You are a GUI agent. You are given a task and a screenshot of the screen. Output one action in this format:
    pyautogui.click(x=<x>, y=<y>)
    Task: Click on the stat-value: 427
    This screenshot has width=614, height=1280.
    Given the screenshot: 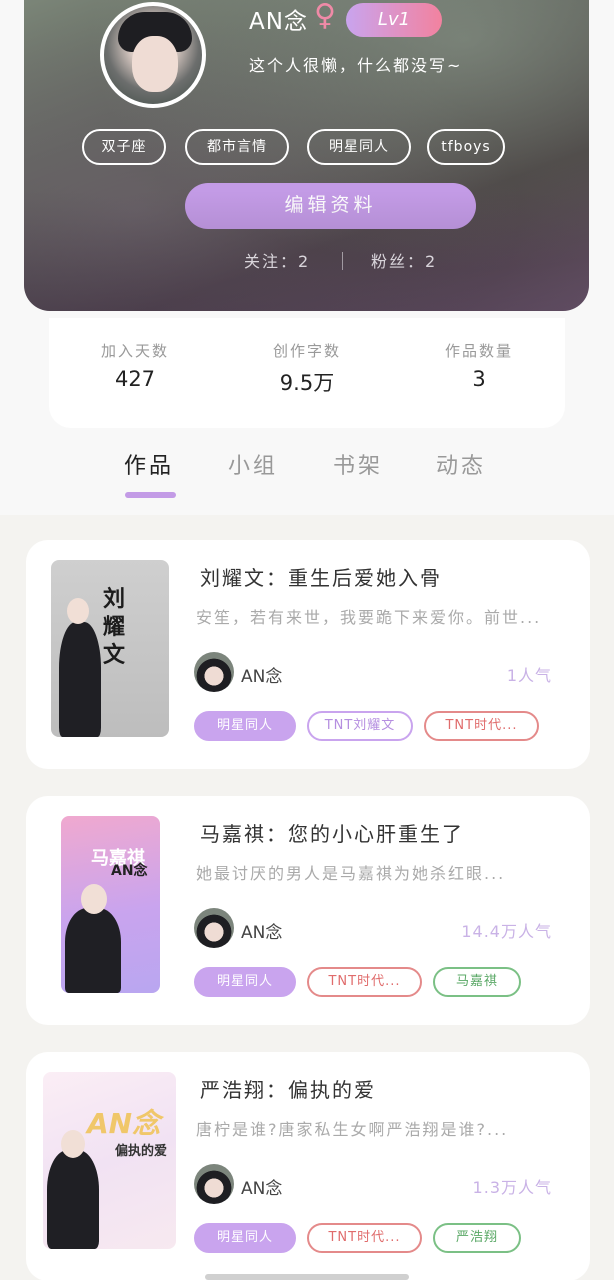 What is the action you would take?
    pyautogui.click(x=135, y=379)
    